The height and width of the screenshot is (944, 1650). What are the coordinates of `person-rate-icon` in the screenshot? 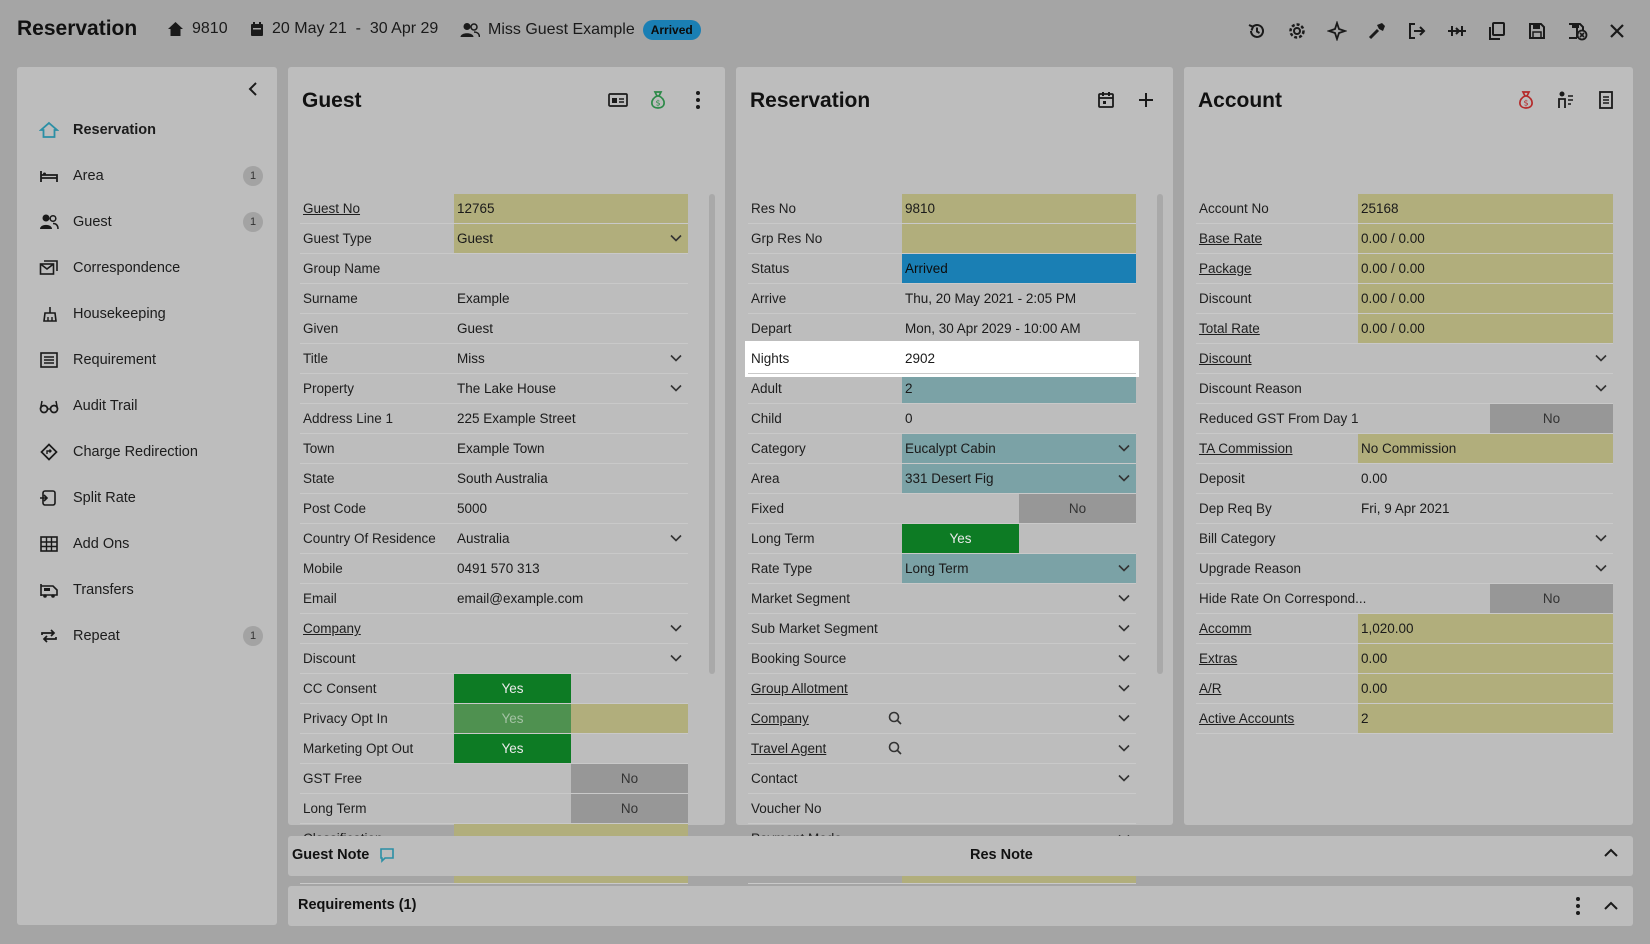 It's located at (1566, 100).